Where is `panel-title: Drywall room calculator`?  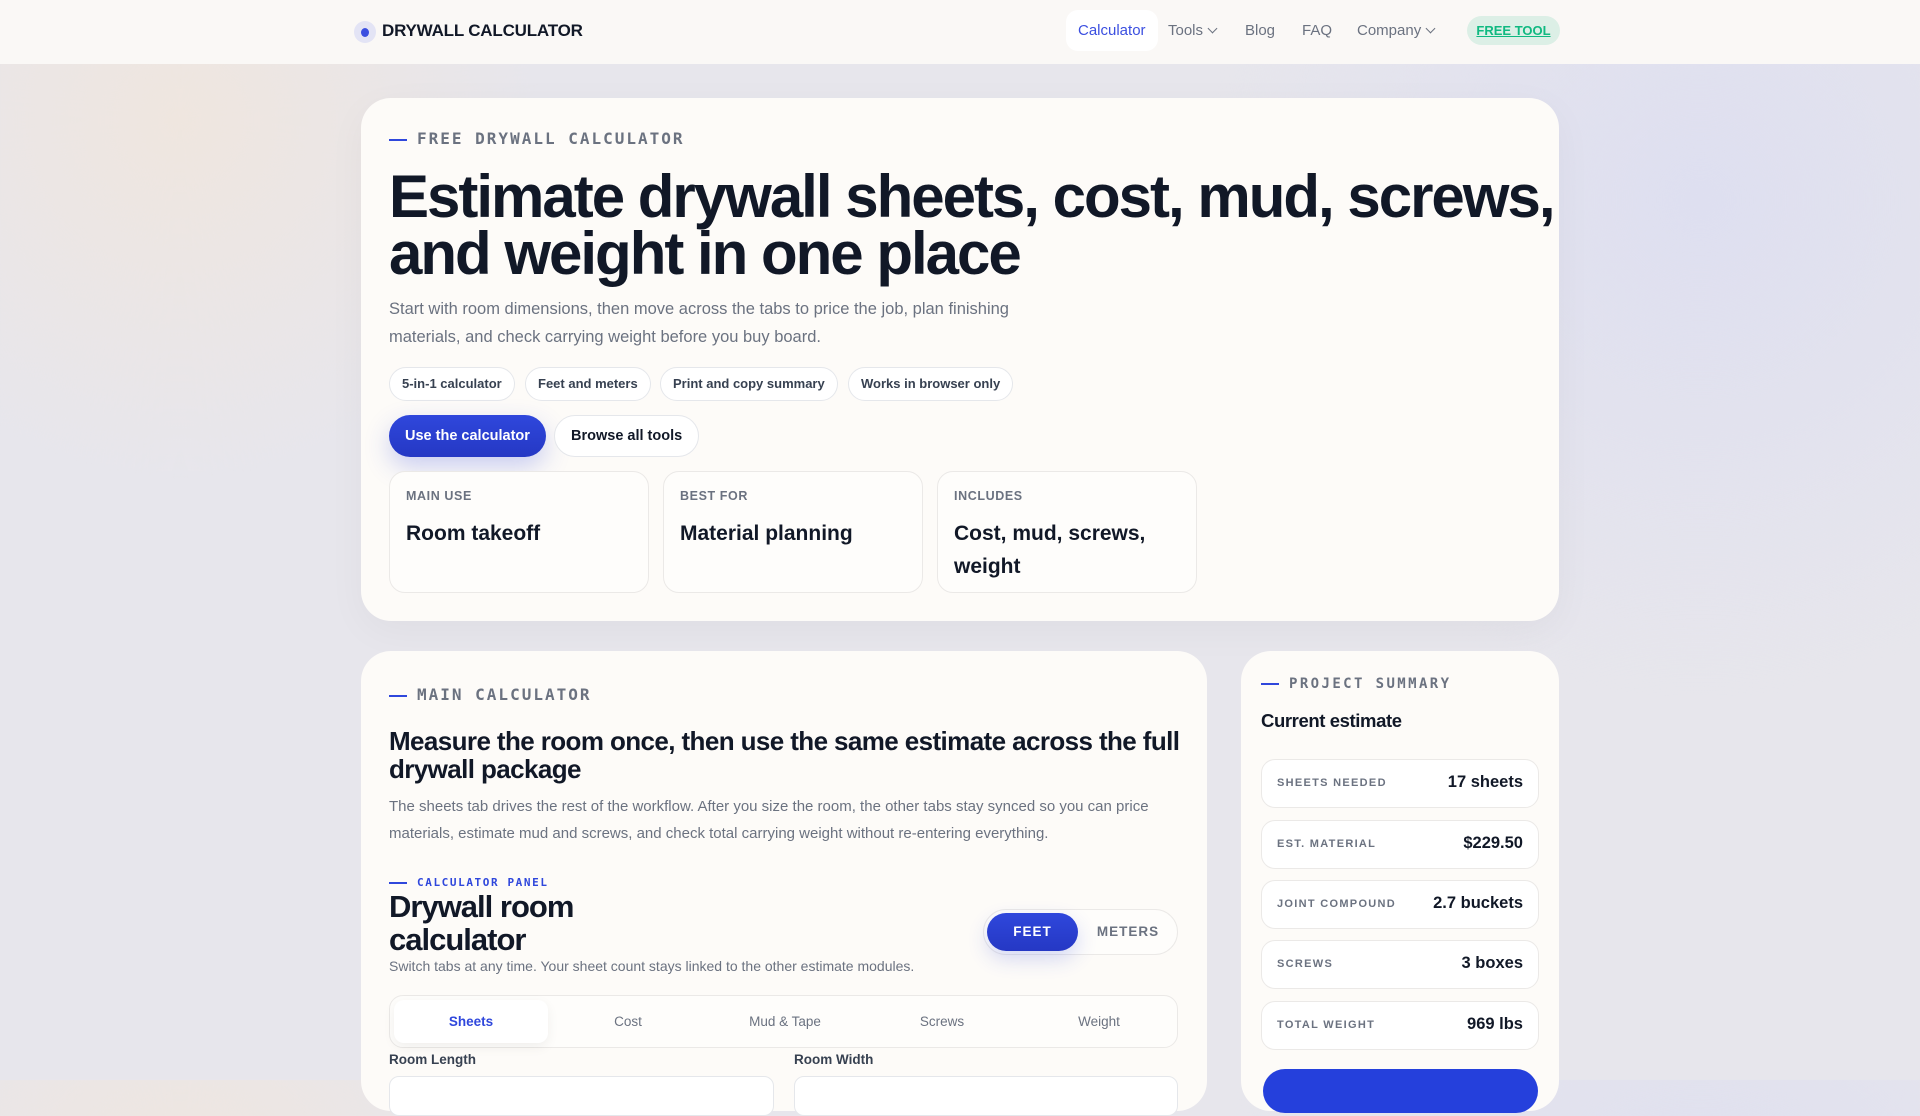
panel-title: Drywall room calculator is located at coordinates (481, 923).